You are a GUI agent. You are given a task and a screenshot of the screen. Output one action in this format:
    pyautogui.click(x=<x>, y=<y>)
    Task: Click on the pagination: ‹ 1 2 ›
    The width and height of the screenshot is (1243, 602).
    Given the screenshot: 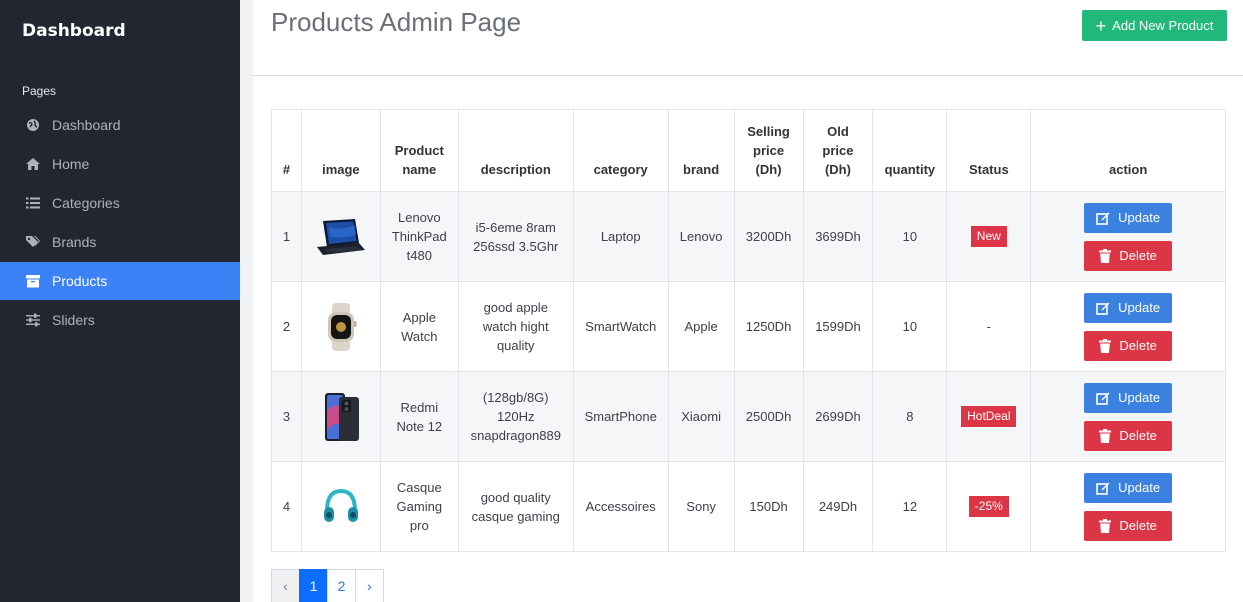 What is the action you would take?
    pyautogui.click(x=327, y=585)
    